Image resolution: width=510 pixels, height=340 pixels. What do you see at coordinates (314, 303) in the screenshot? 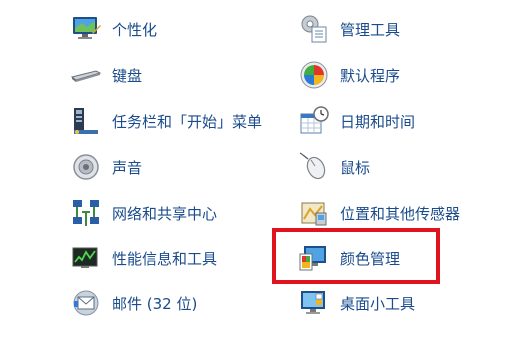
I see `desktop-gadgets-icon` at bounding box center [314, 303].